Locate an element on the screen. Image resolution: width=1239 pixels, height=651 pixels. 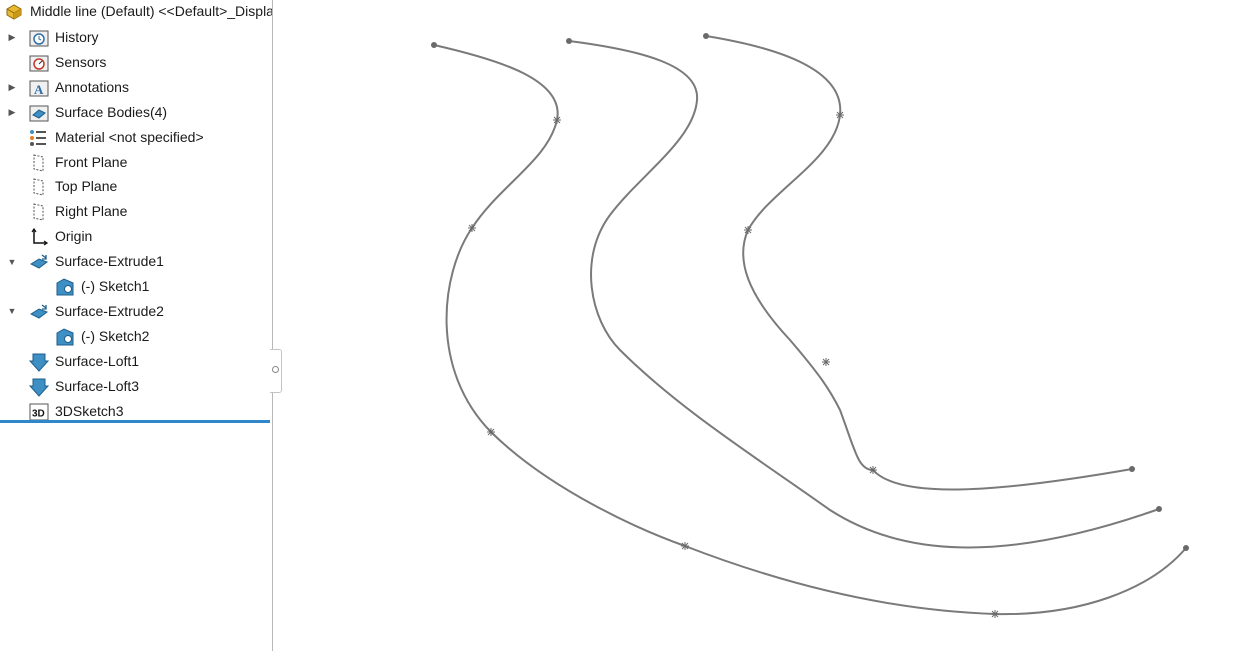
tree-root: Middle line (Default) <<Default>_Display is located at coordinates (136, 12).